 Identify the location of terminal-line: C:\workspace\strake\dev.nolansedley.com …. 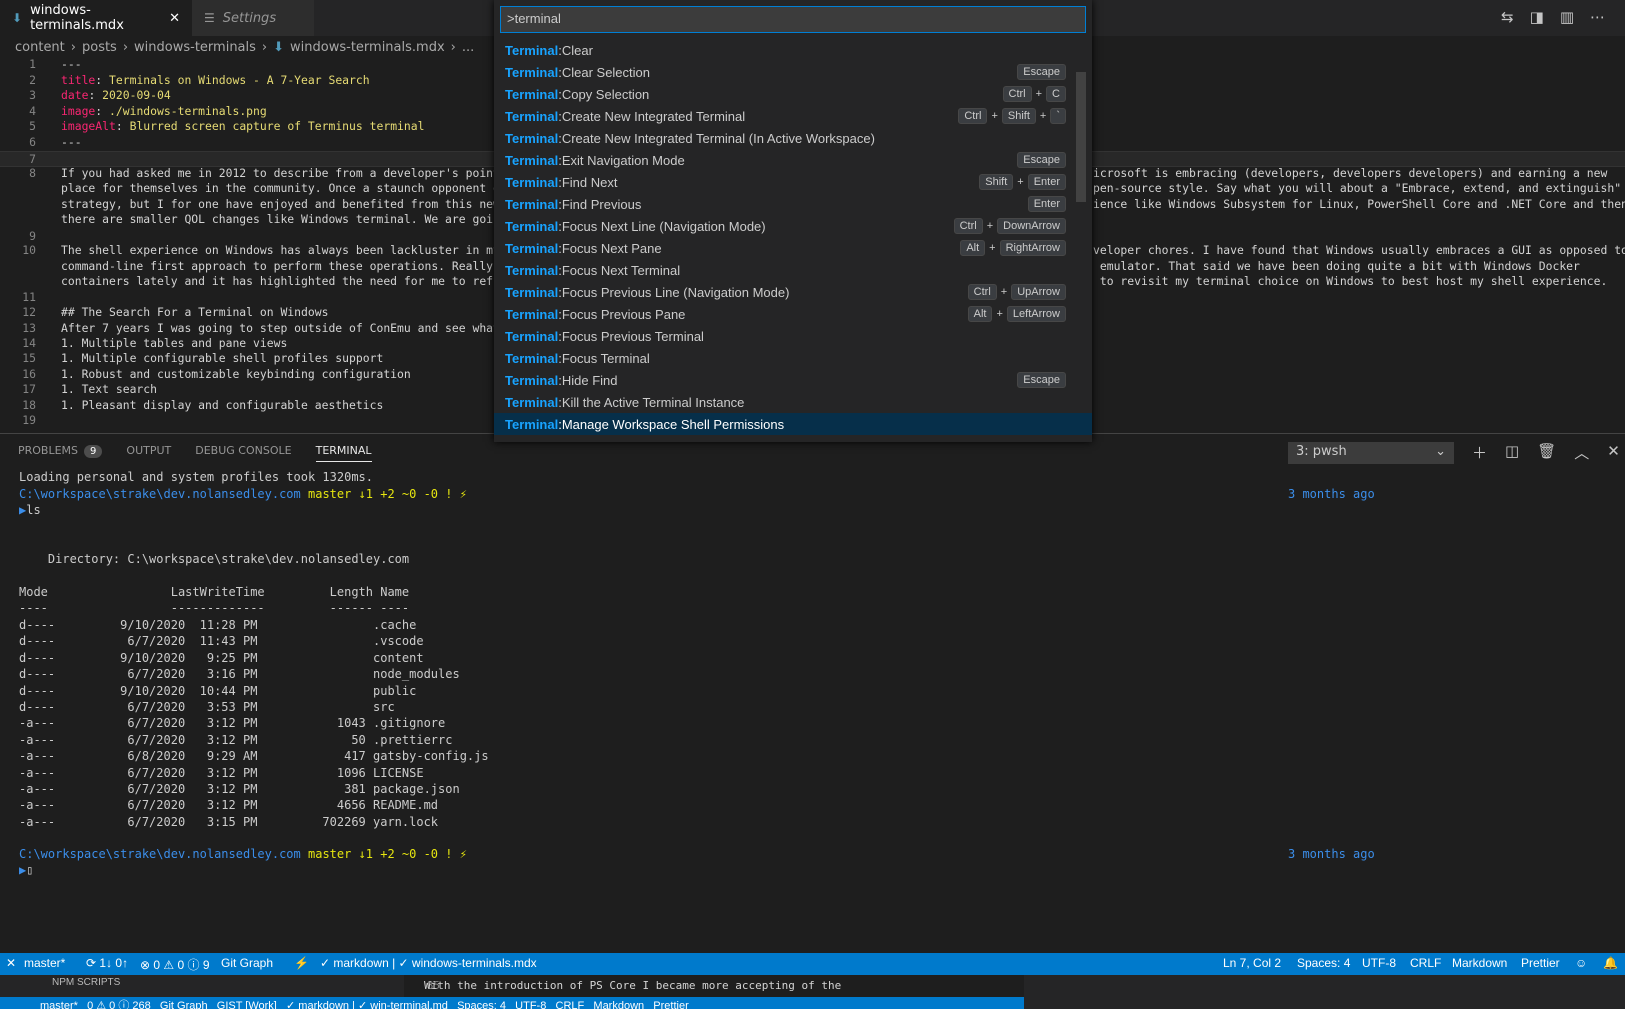
(243, 855).